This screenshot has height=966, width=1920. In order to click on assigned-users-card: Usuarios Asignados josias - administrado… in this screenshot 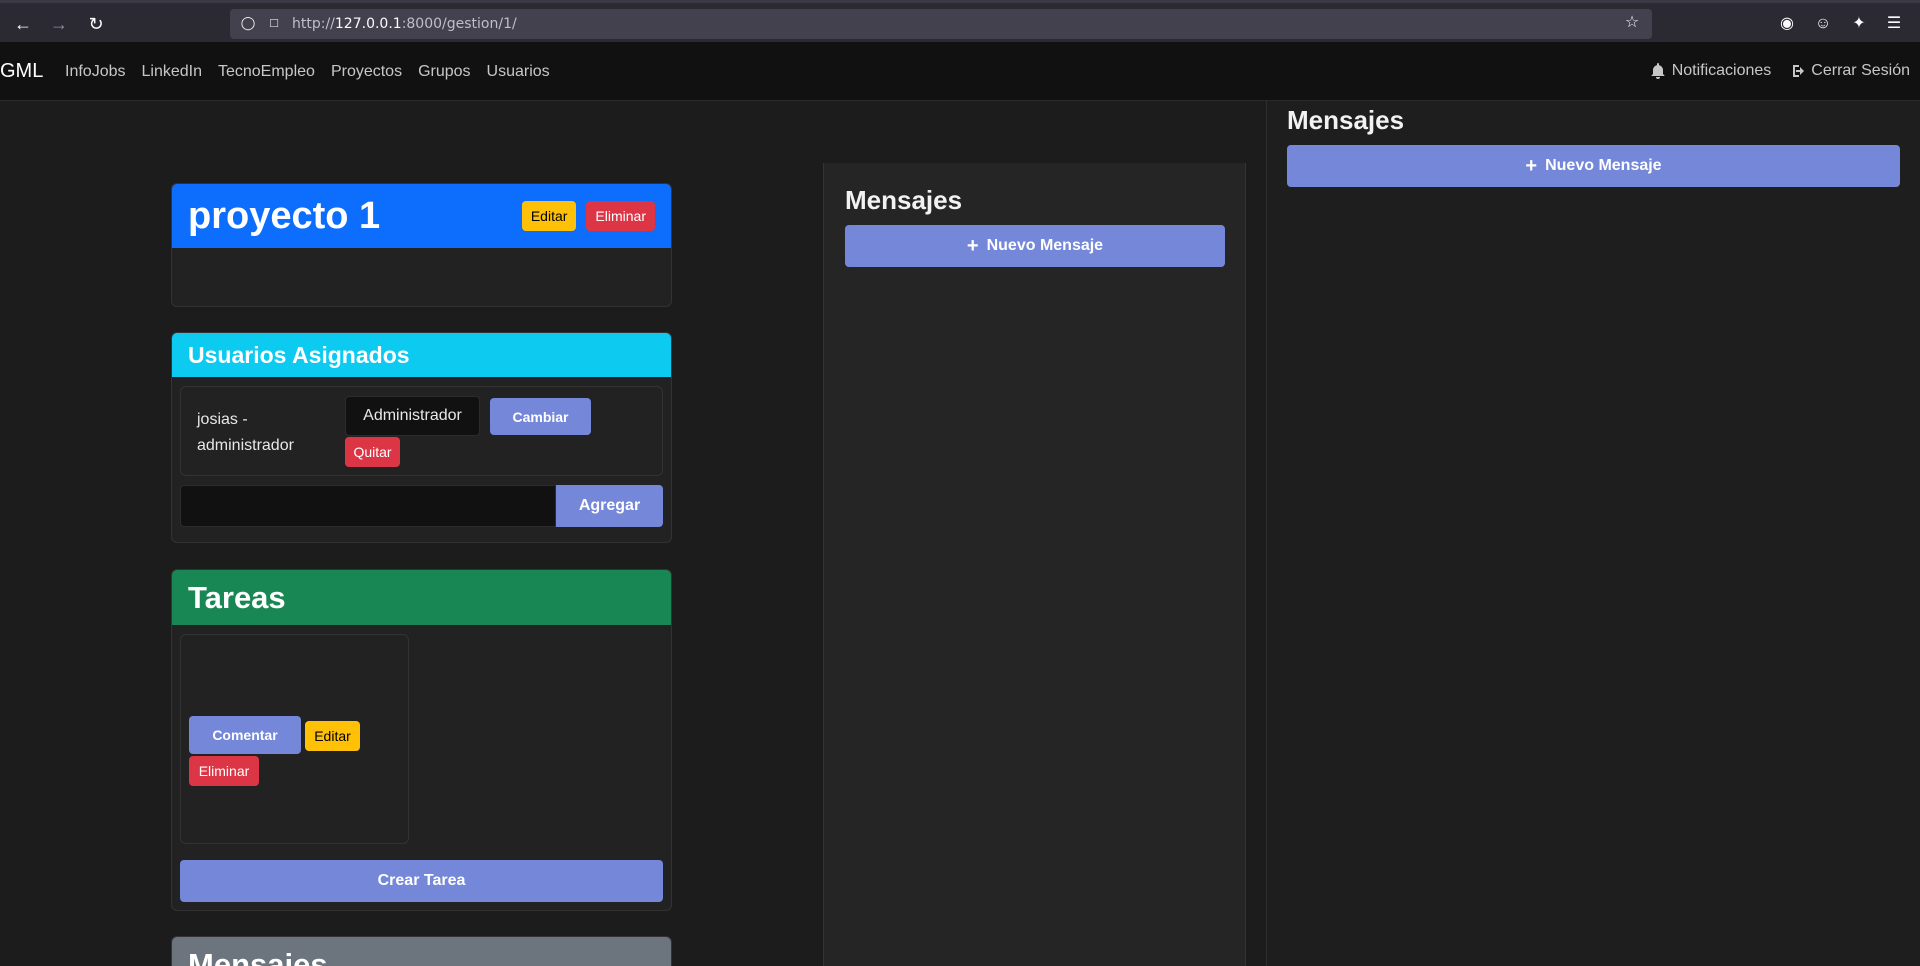, I will do `click(421, 437)`.